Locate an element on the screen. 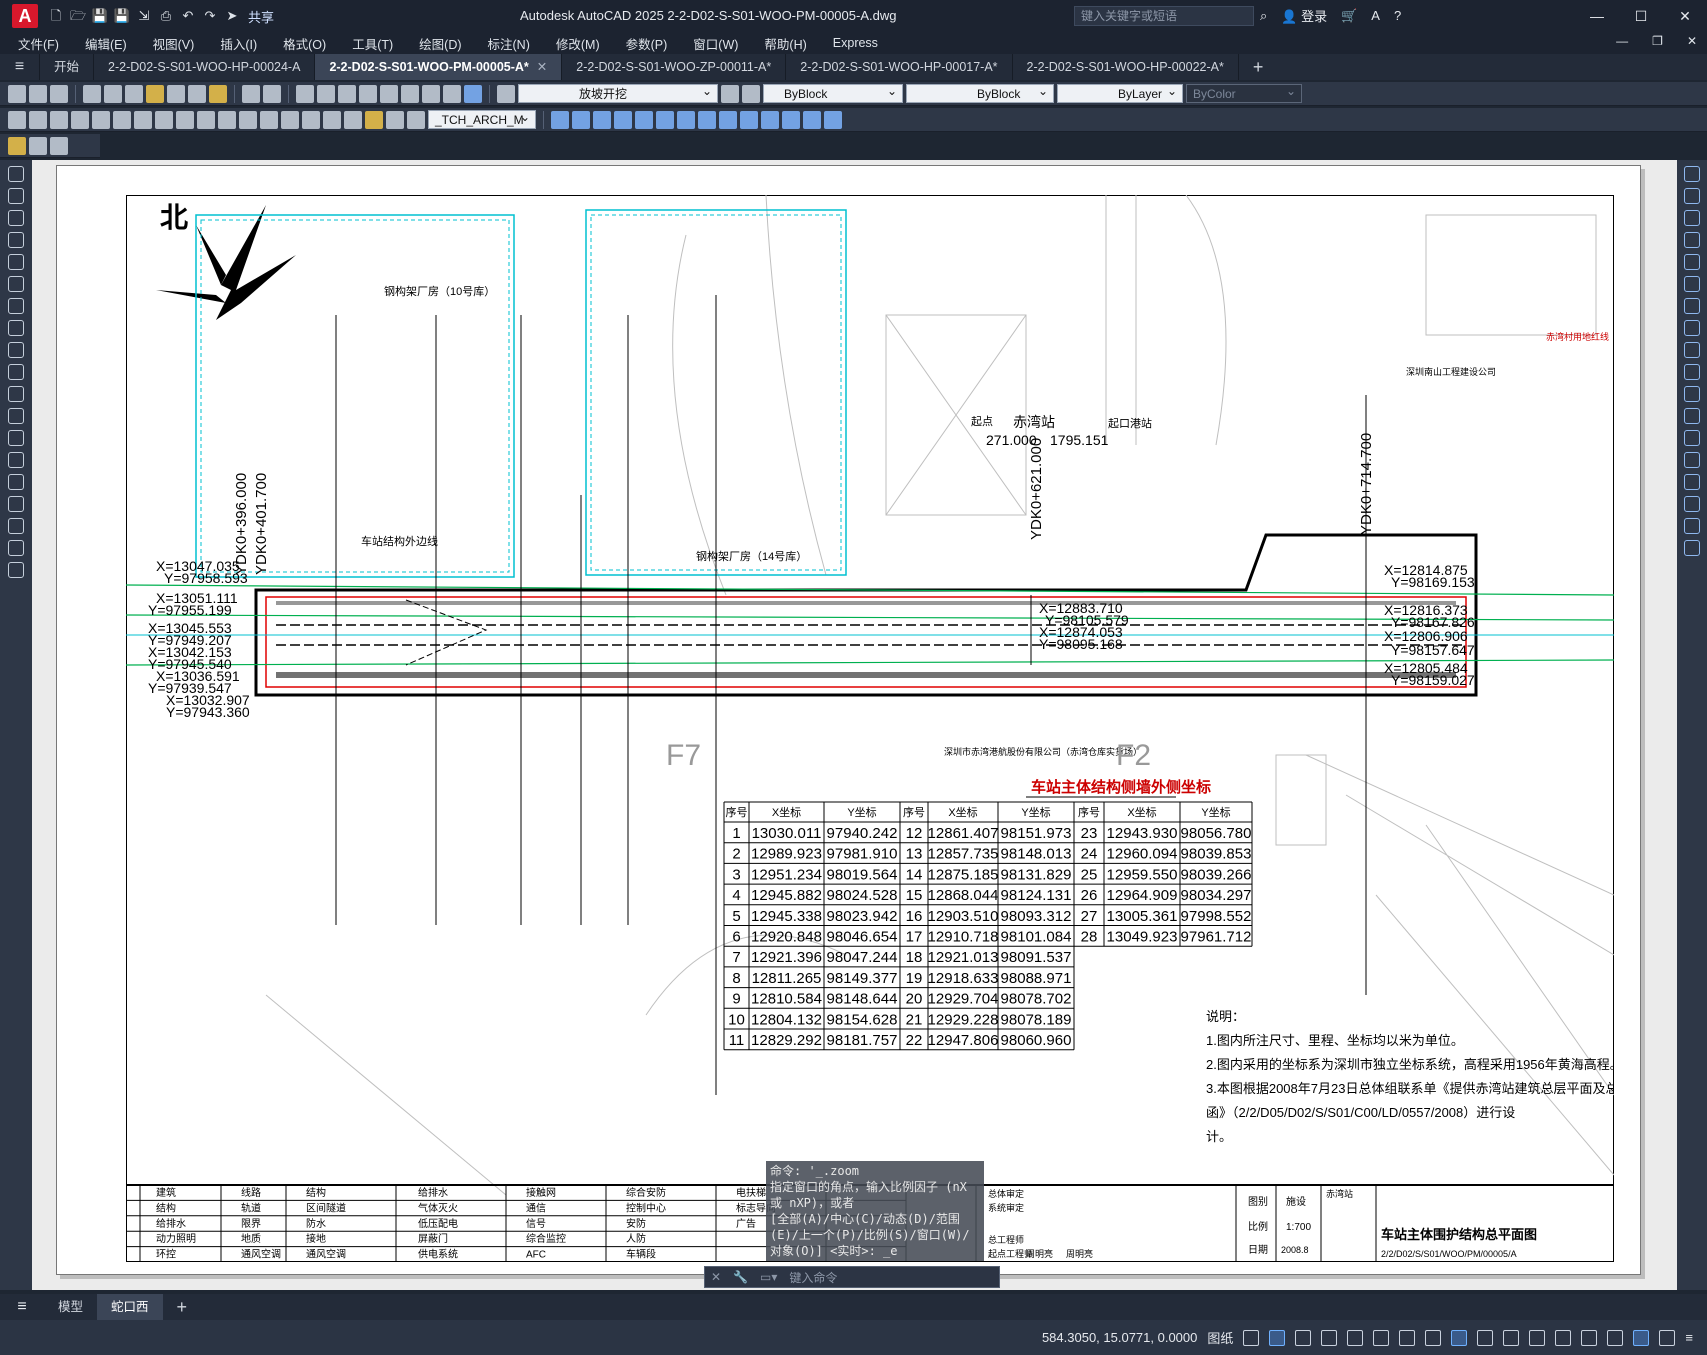 This screenshot has width=1707, height=1355. draworder-icon is located at coordinates (17, 145).